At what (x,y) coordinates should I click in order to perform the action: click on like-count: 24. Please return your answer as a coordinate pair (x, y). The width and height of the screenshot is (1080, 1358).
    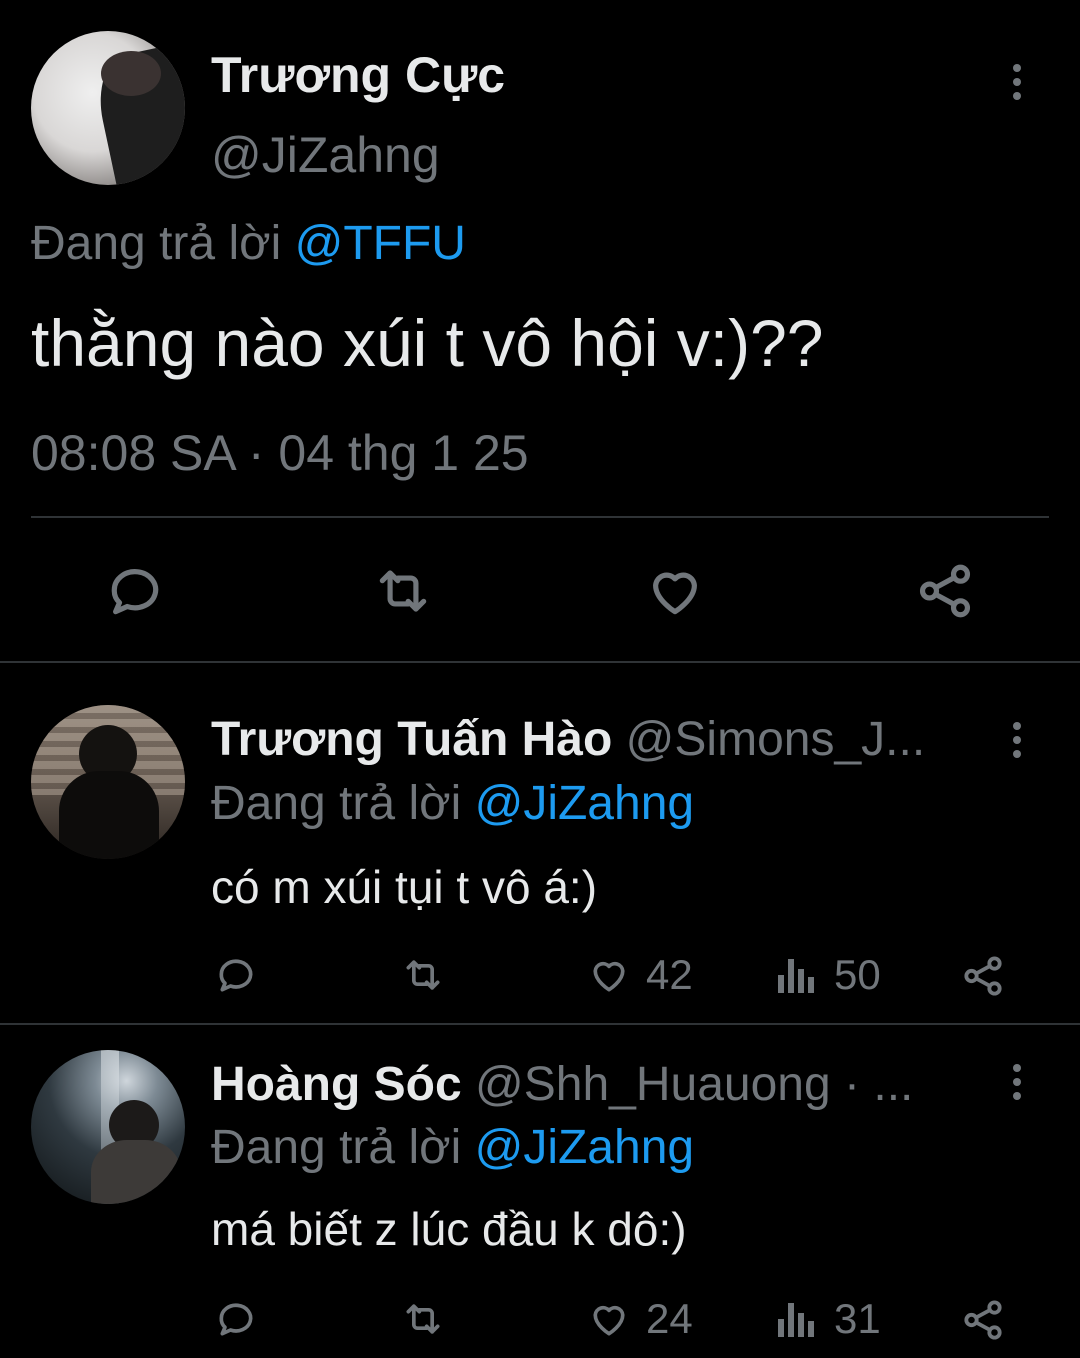
    Looking at the image, I should click on (669, 1318).